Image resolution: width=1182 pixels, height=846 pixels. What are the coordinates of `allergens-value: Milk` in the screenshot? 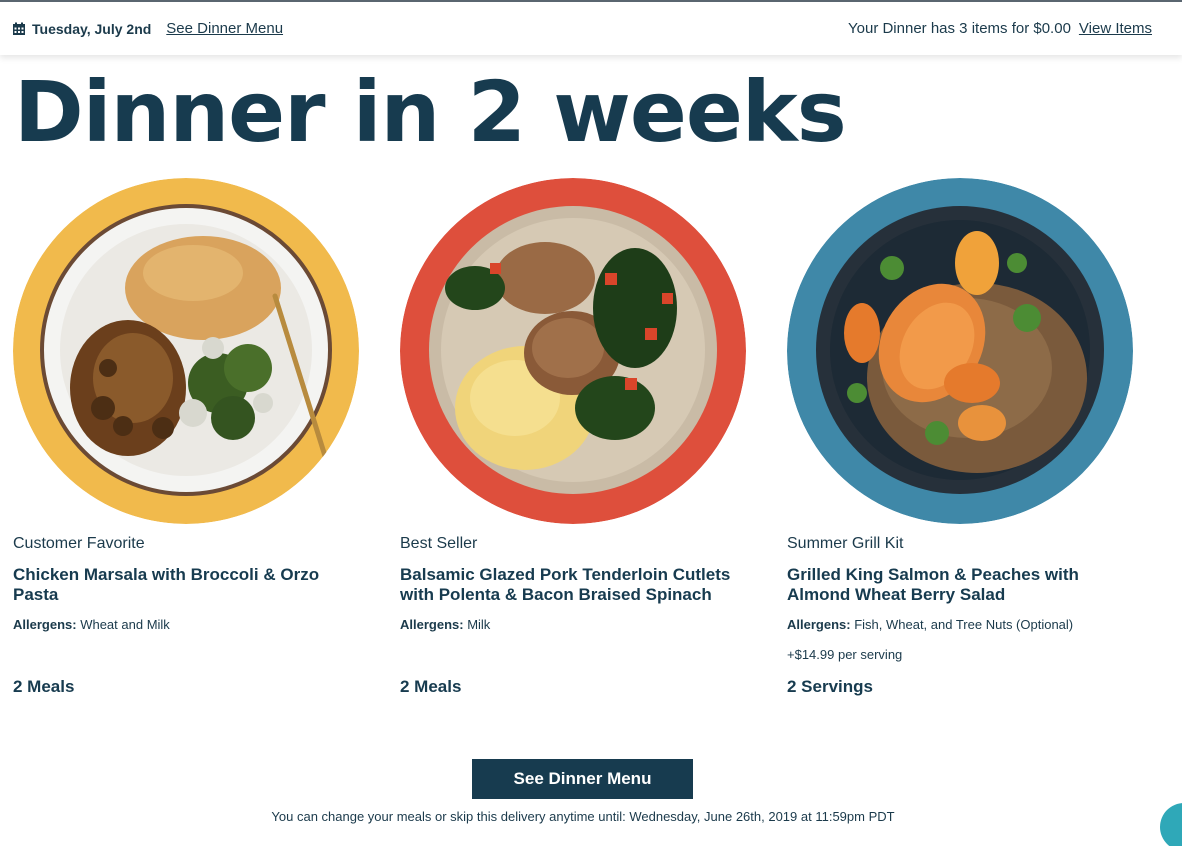 It's located at (479, 624).